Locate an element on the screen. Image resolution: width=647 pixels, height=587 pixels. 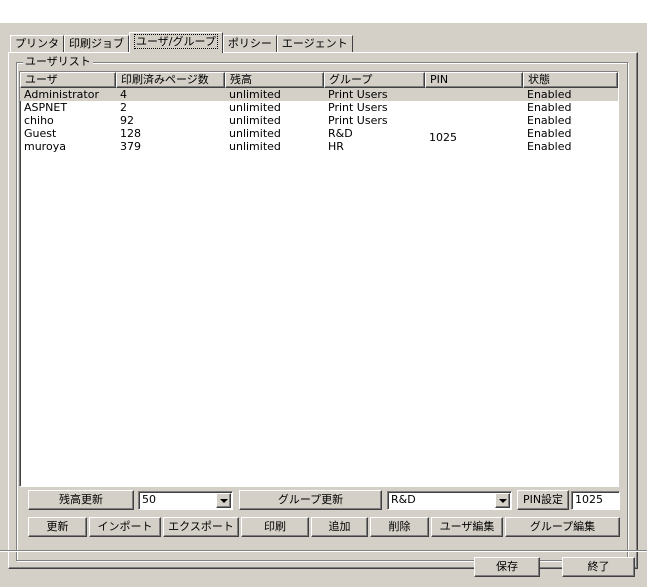
pin-input: 1025 is located at coordinates (595, 500).